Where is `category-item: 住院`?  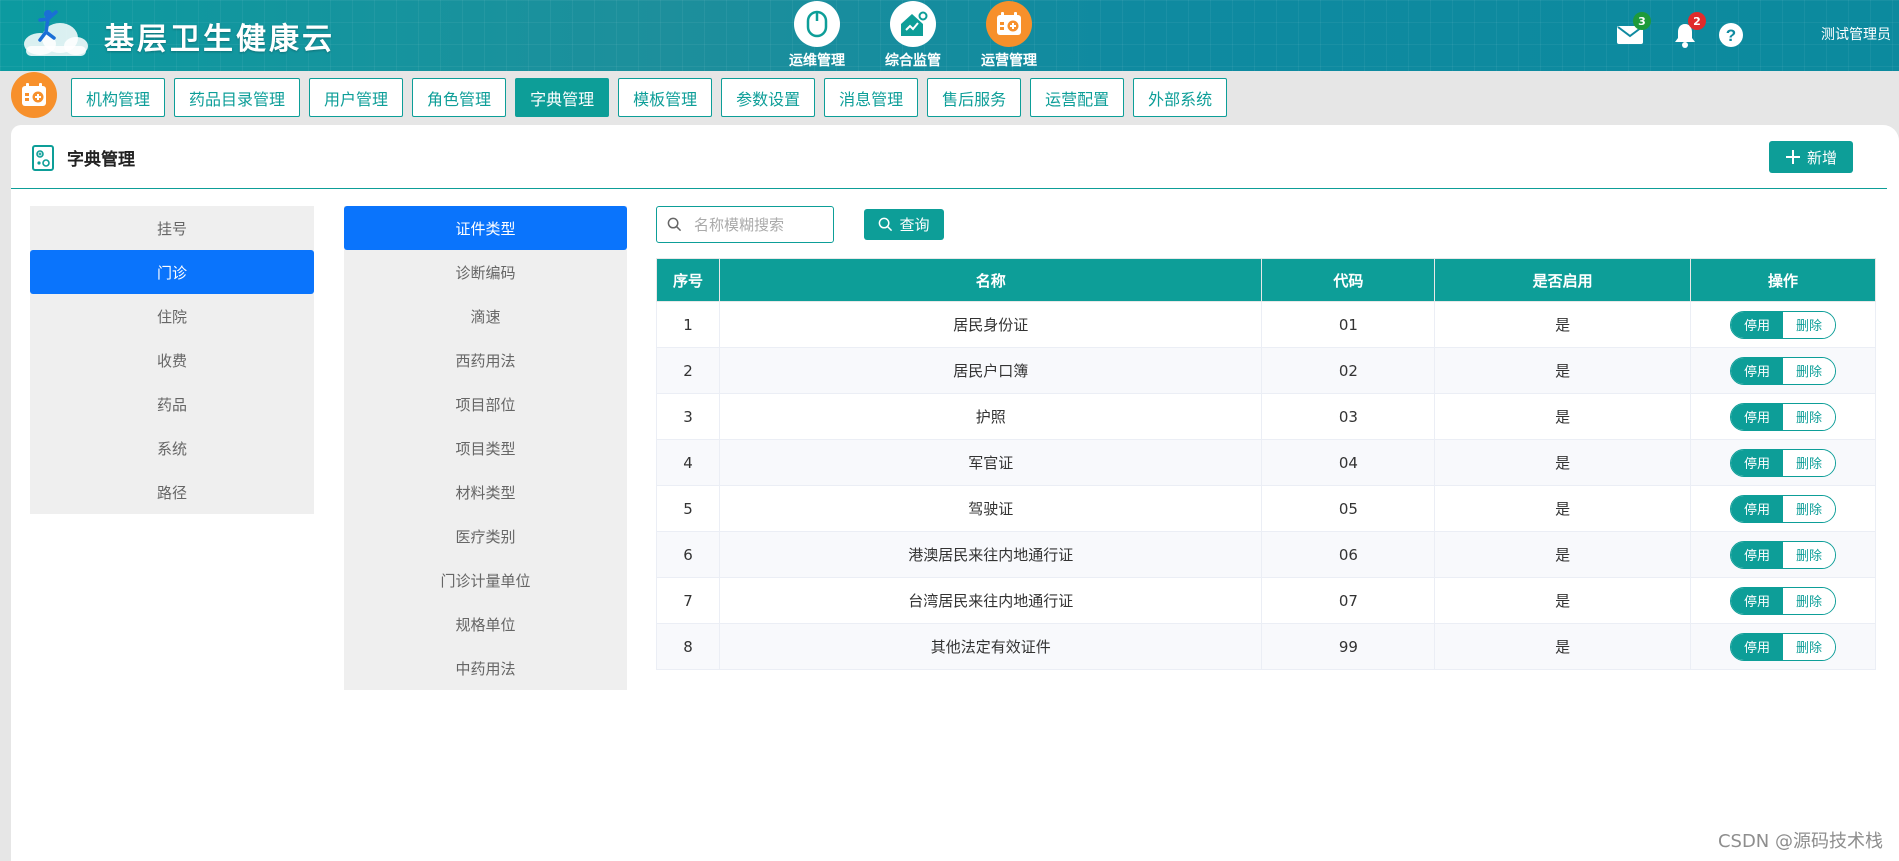
category-item: 住院 is located at coordinates (172, 316).